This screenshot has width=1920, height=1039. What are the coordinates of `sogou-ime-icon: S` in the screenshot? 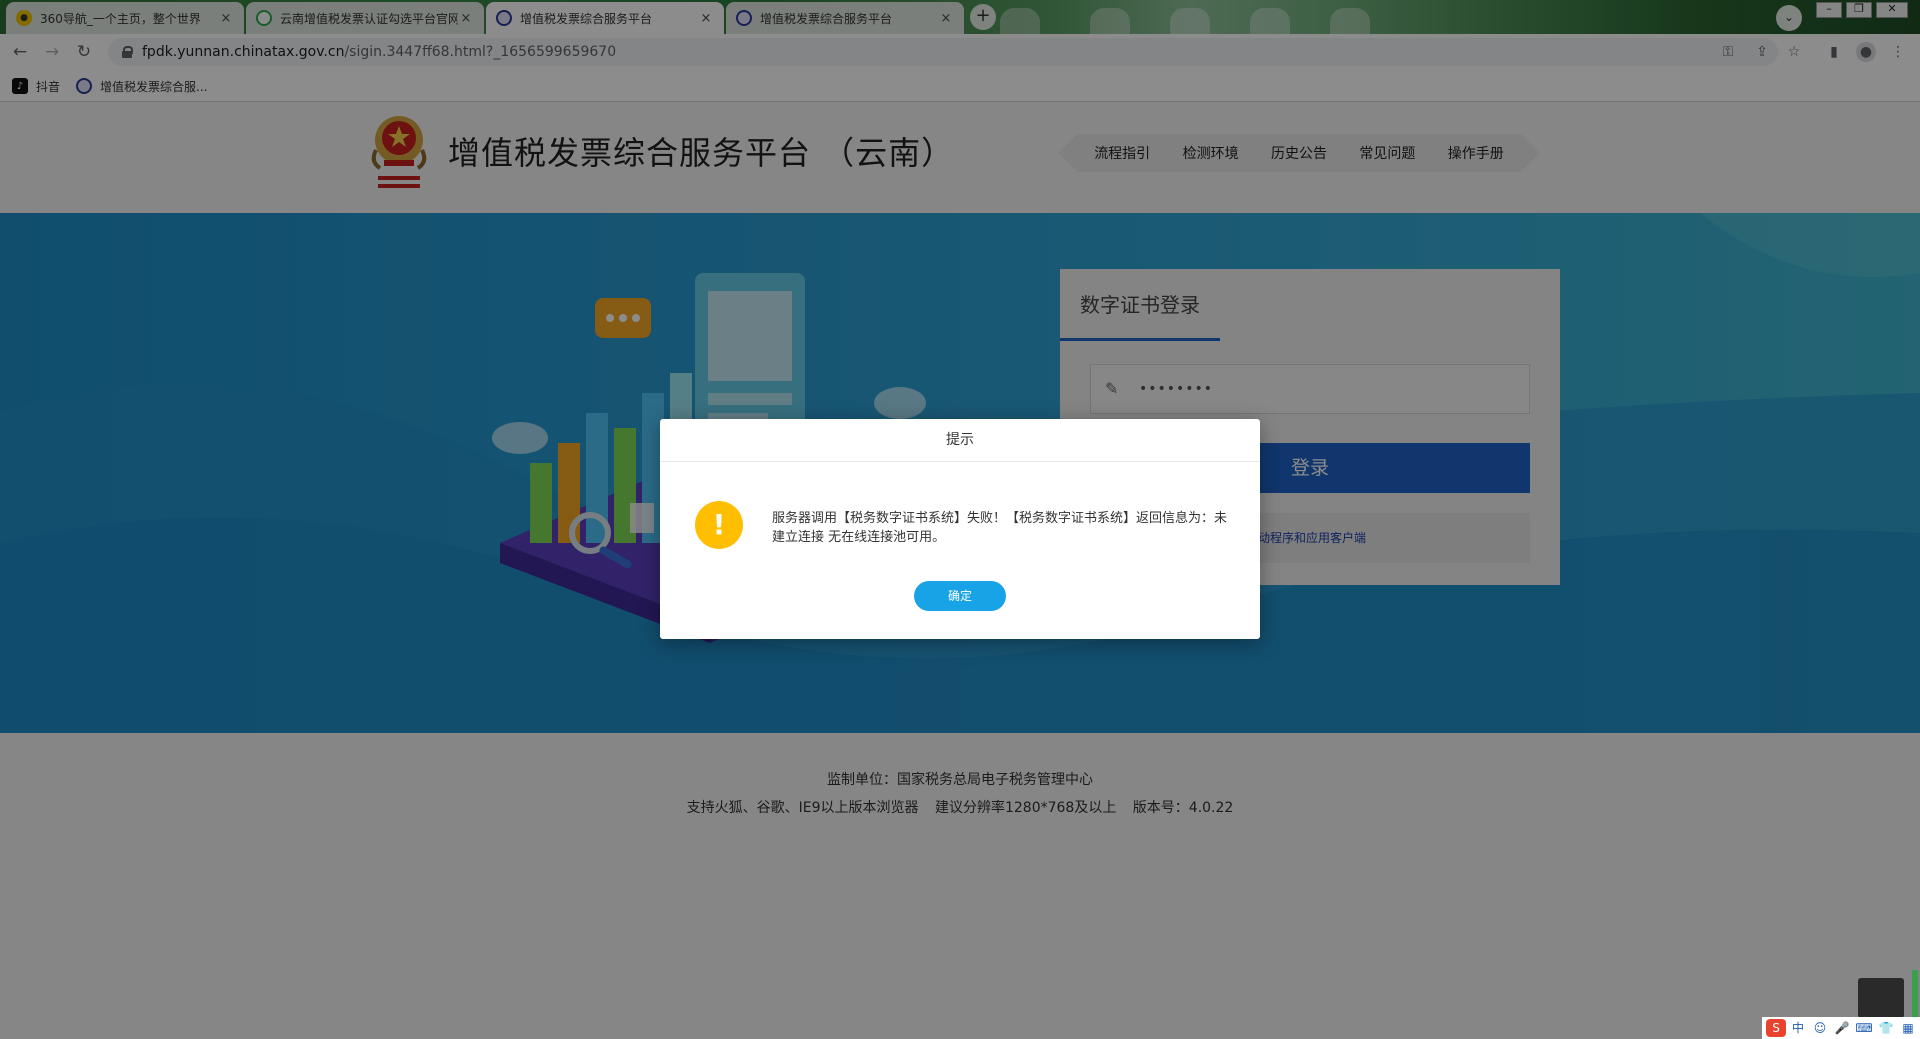 It's located at (1776, 1028).